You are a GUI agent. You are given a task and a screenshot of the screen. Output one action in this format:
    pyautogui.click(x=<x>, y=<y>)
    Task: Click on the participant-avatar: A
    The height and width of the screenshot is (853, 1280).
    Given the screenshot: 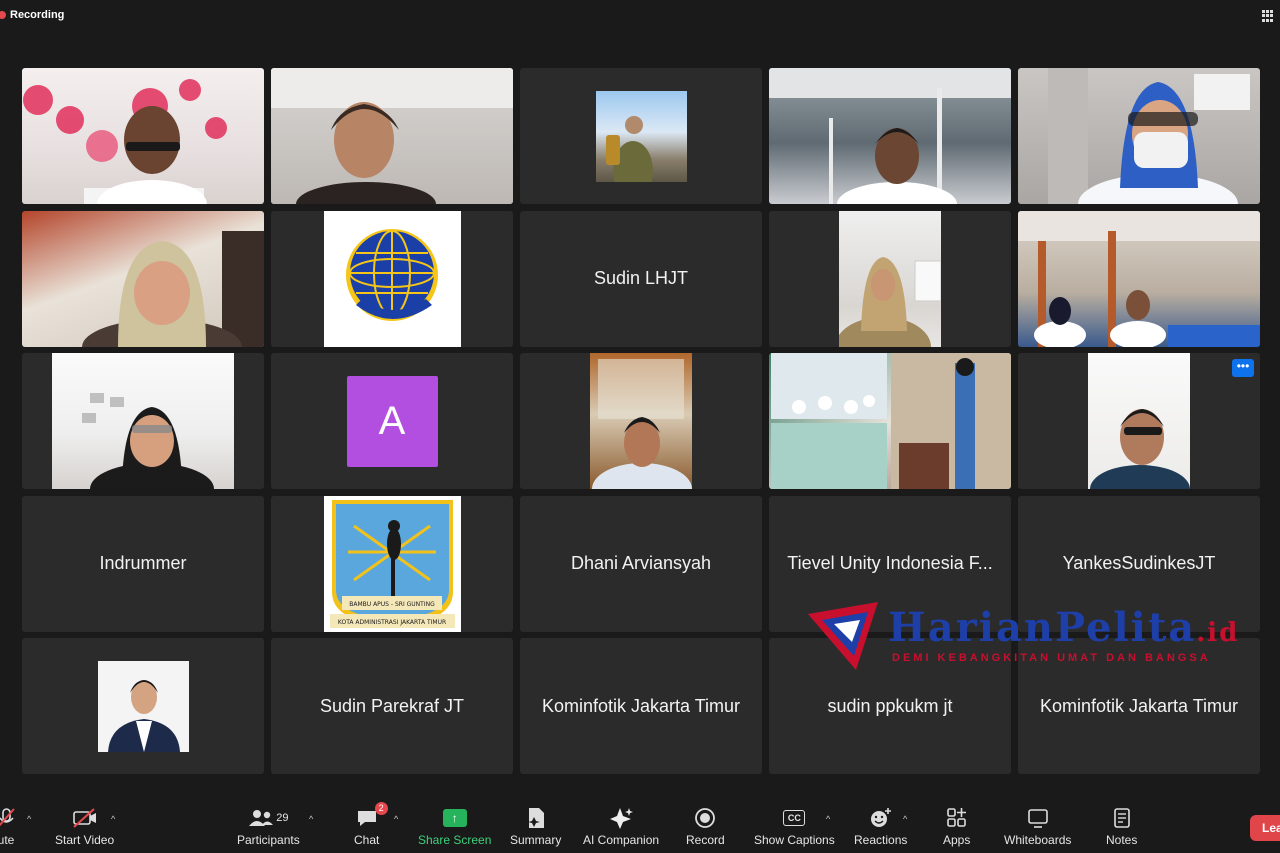 What is the action you would take?
    pyautogui.click(x=392, y=421)
    